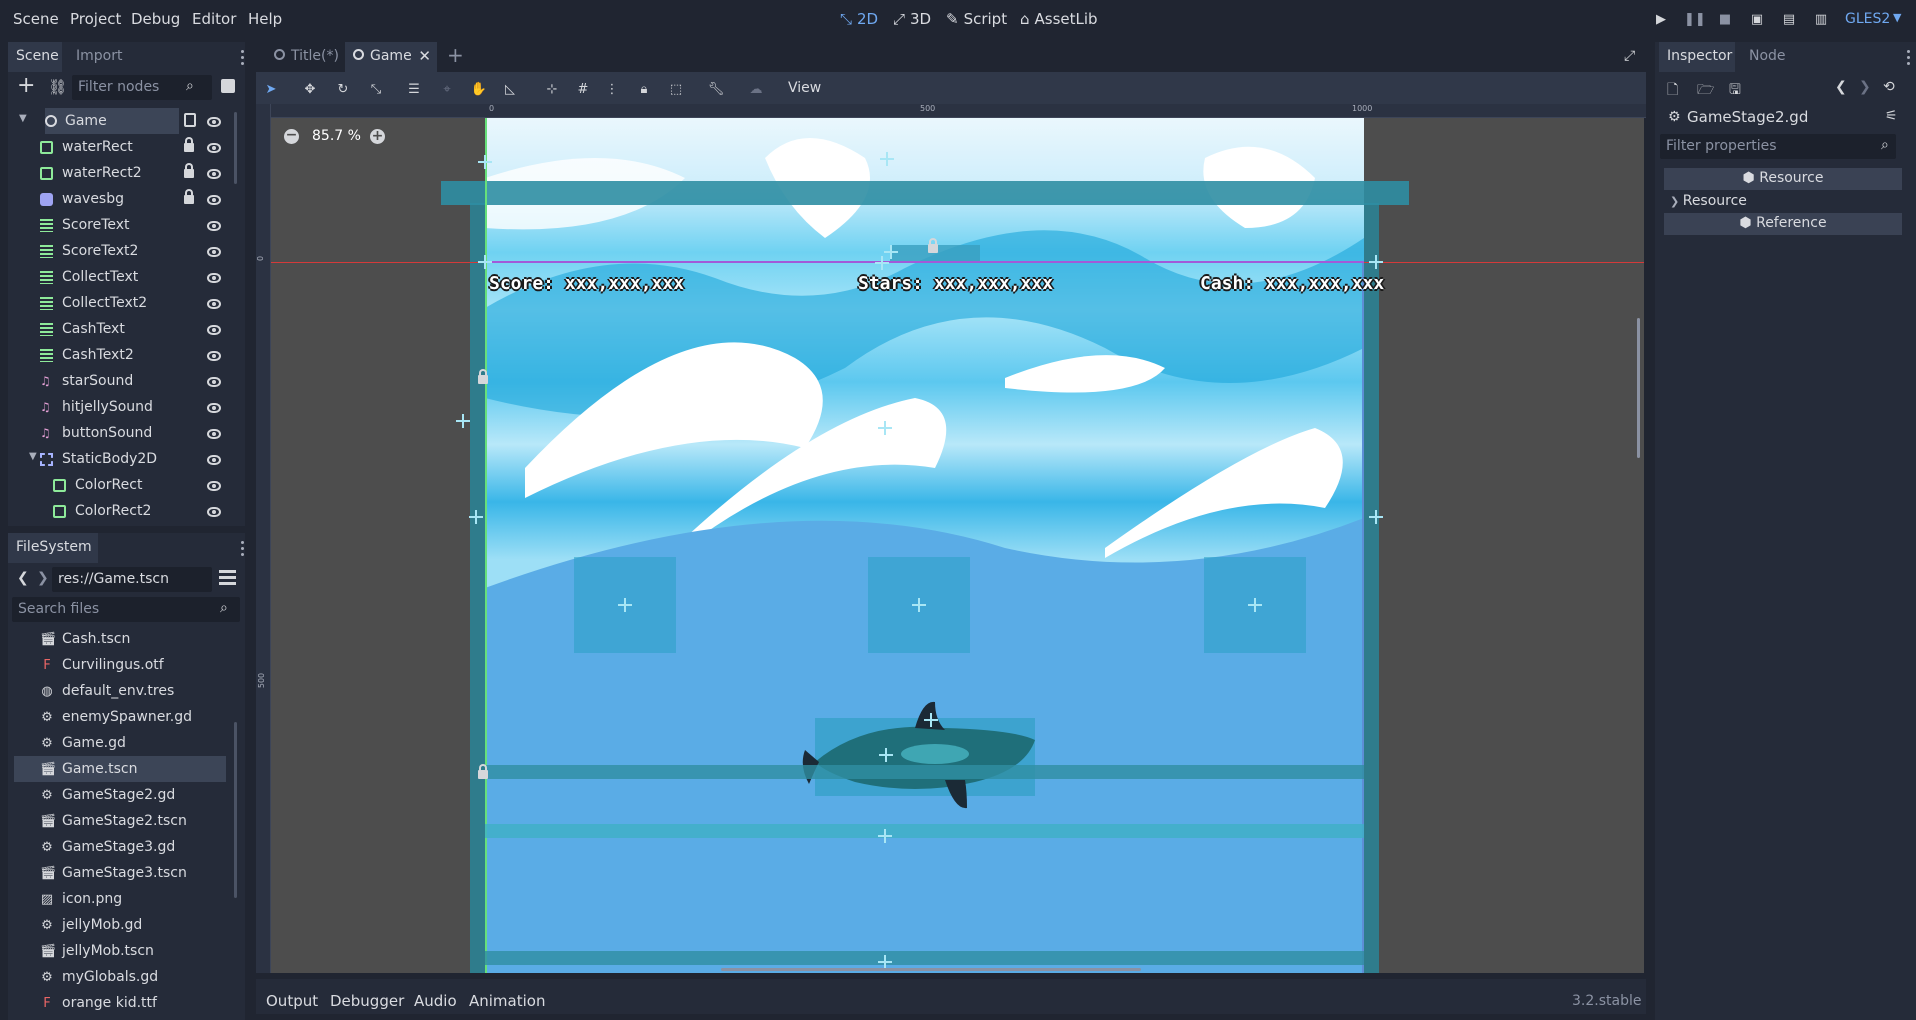 This screenshot has height=1020, width=1916. Describe the element at coordinates (1889, 87) in the screenshot. I see `history-icon: ⟲` at that location.